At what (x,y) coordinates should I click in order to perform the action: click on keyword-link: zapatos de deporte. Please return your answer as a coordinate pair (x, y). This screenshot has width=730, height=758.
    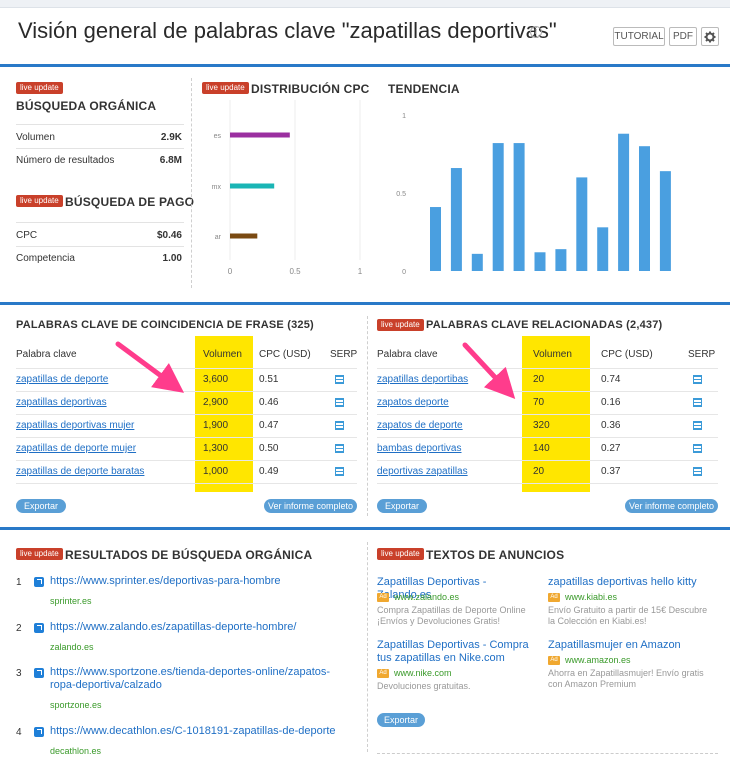
    Looking at the image, I should click on (420, 425).